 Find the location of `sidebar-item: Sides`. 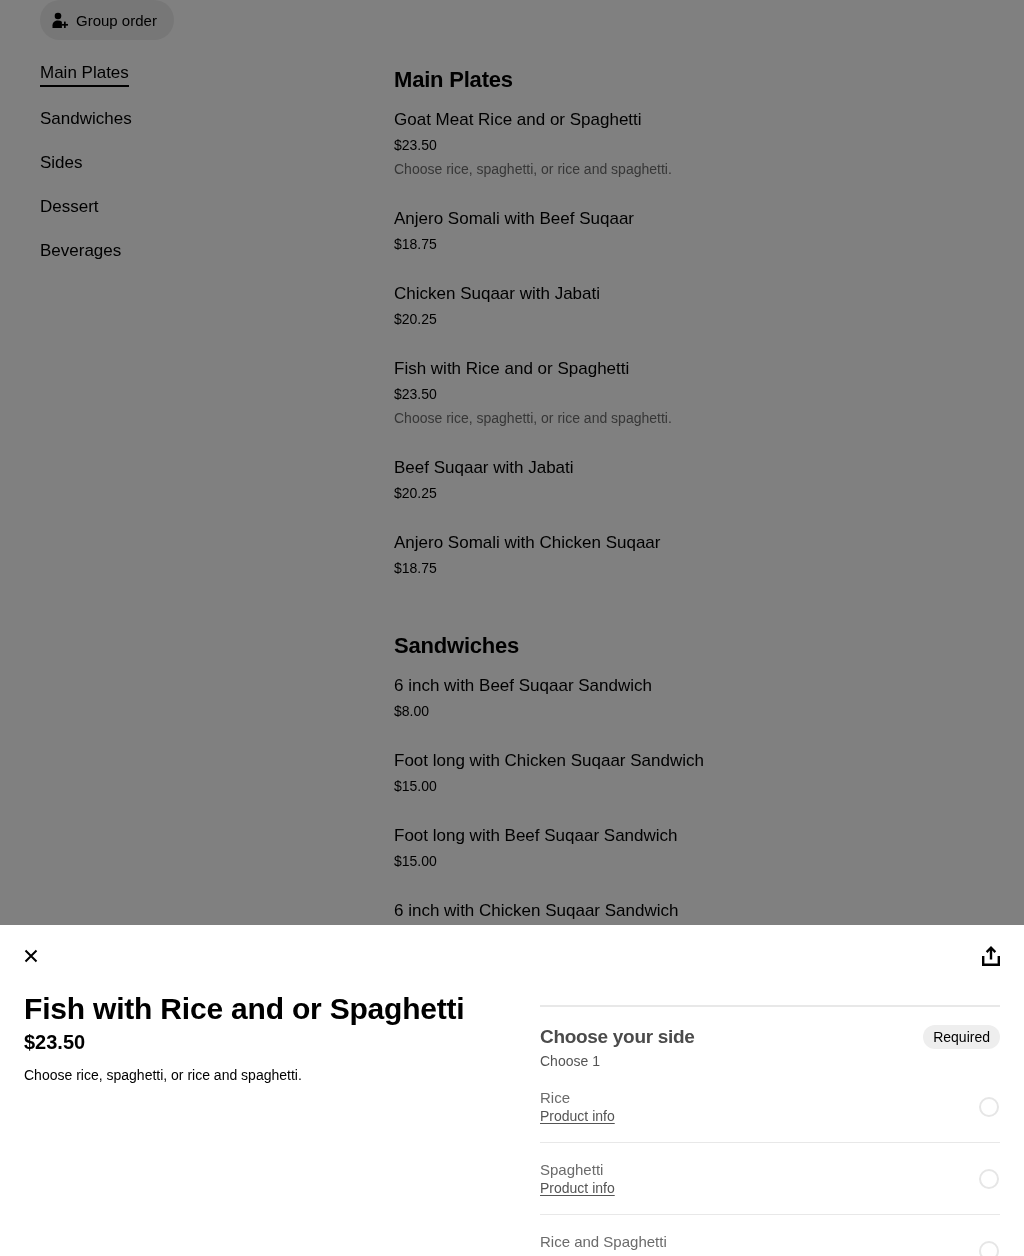

sidebar-item: Sides is located at coordinates (61, 163).